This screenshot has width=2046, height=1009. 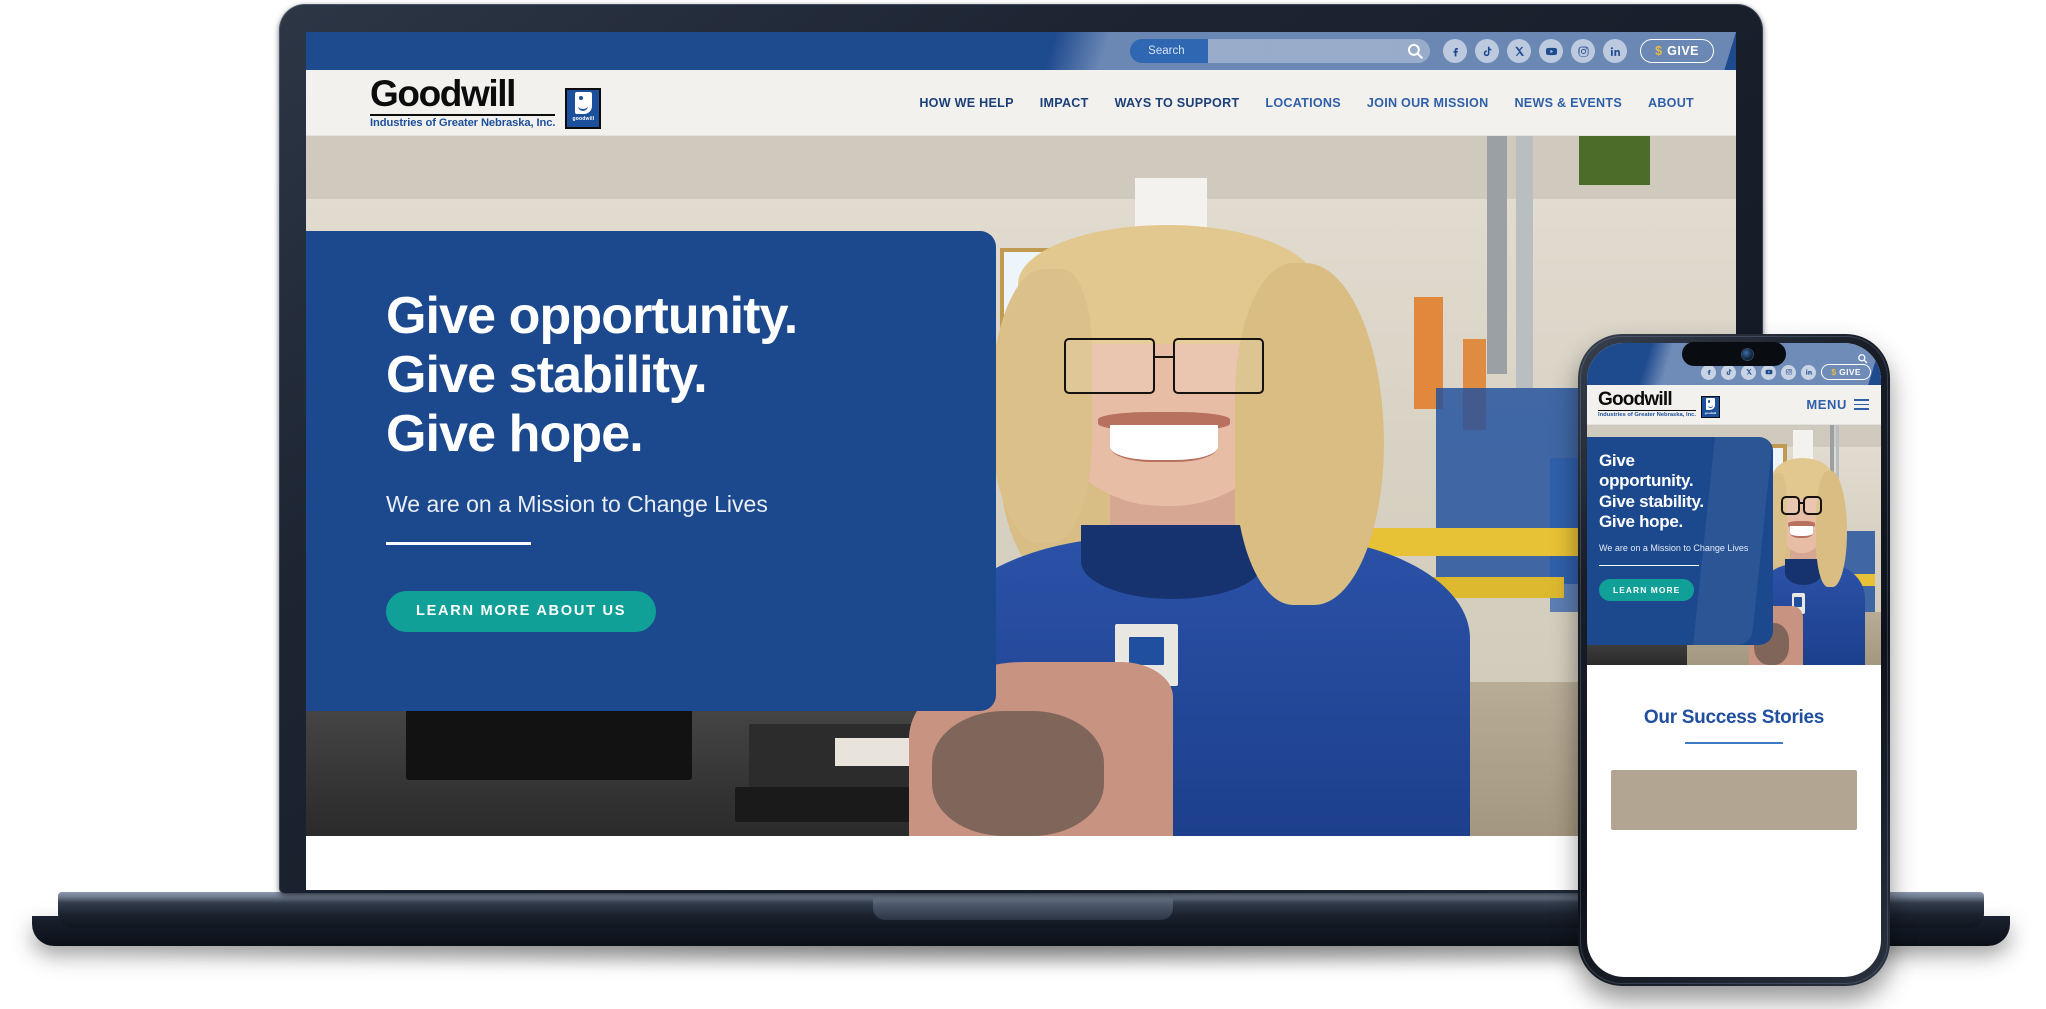 I want to click on phone-logo-wordmark: Goodwill, so click(x=1635, y=399).